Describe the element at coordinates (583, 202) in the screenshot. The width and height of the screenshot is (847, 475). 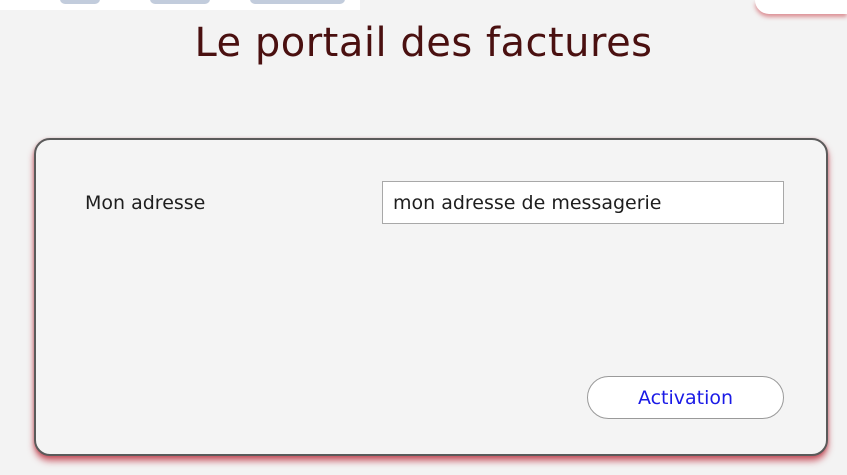
I see `email-input` at that location.